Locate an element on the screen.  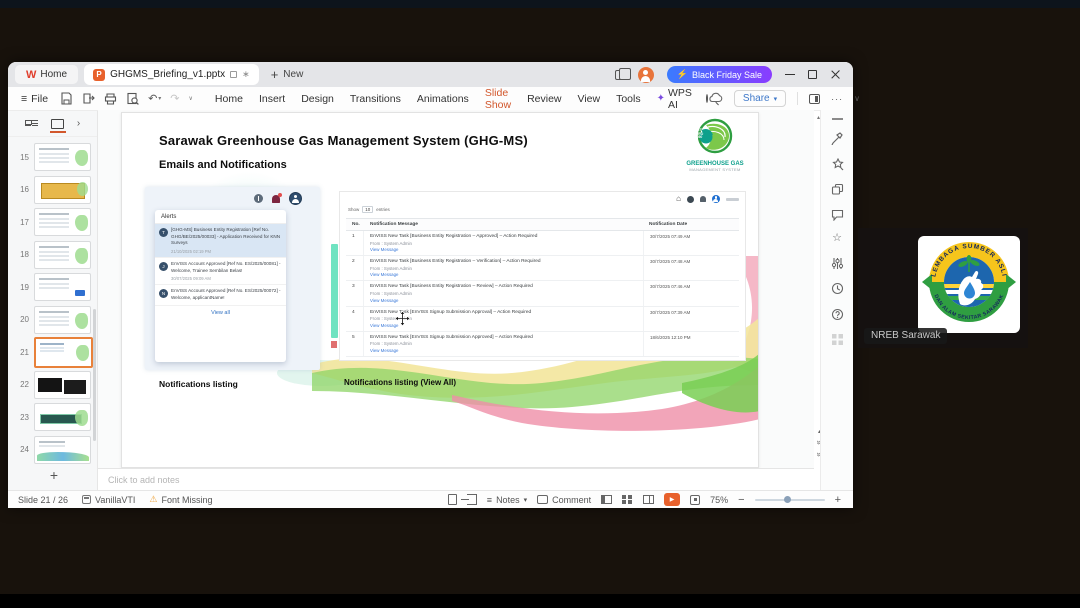
notes-area: Click to add notes is located at coordinates (456, 479).